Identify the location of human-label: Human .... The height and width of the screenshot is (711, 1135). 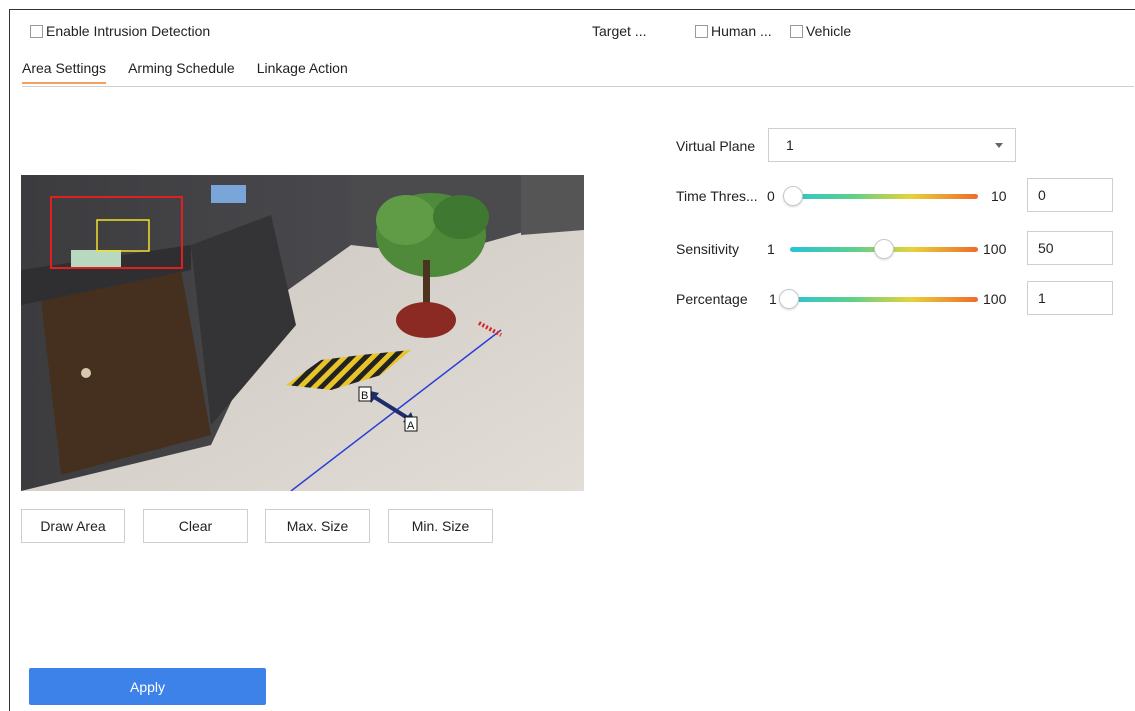
(741, 31).